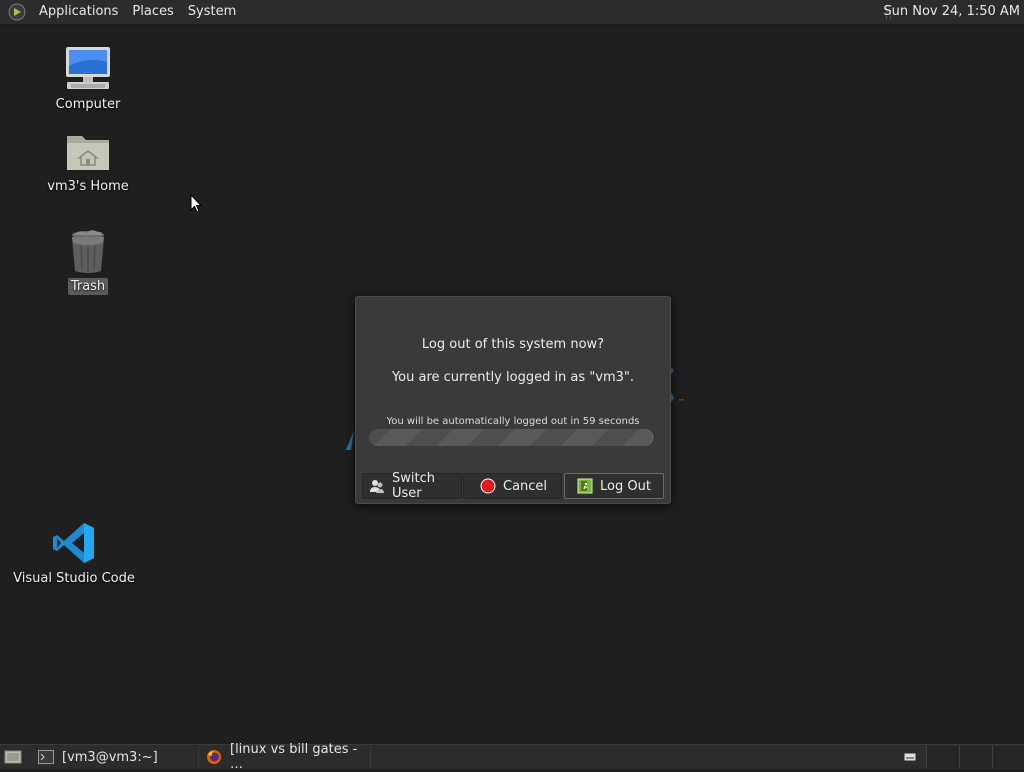 Image resolution: width=1024 pixels, height=772 pixels. I want to click on wallpaper-logo-fragment: ™, so click(677, 386).